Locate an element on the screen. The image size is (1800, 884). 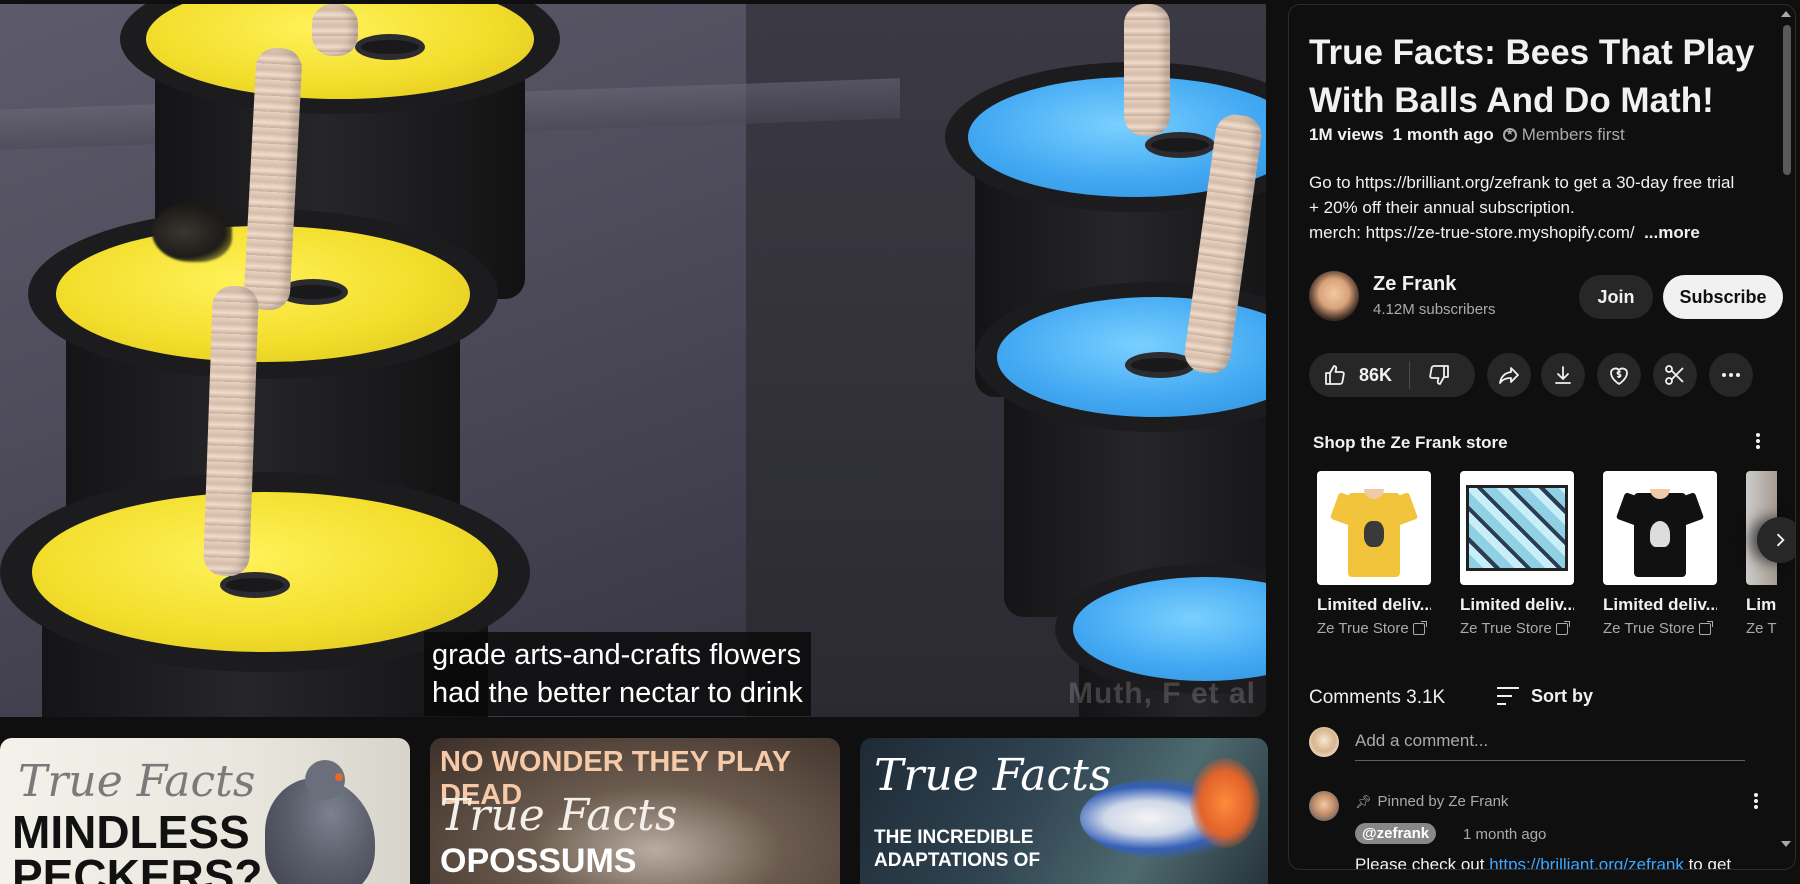
pinned-label: 📌︎ Pinned by Ze Frank is located at coordinates (1431, 801).